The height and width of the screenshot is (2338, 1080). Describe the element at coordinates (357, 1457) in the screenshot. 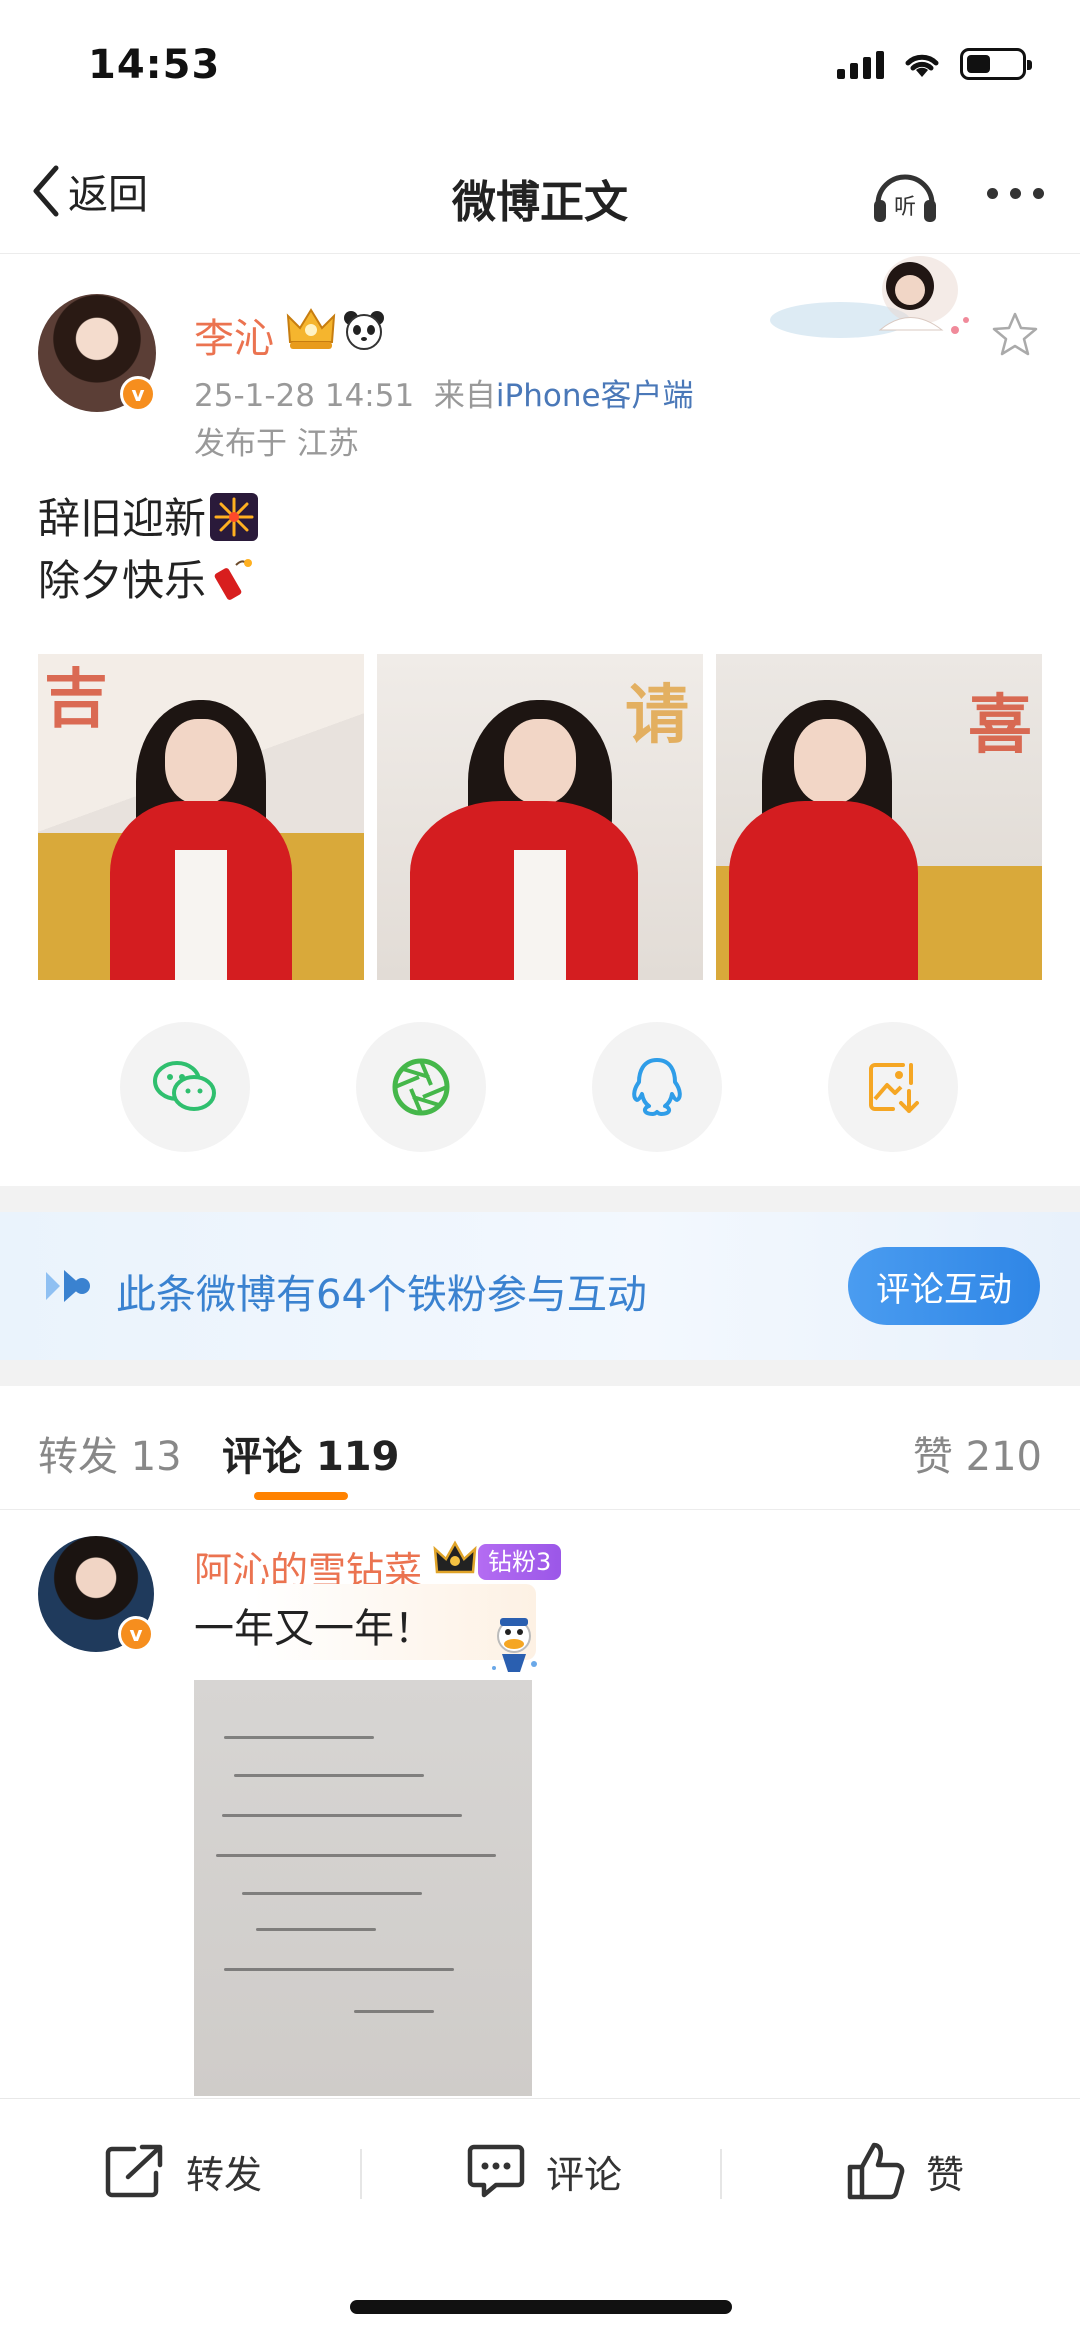

I see `tab-comments-count: 119` at that location.